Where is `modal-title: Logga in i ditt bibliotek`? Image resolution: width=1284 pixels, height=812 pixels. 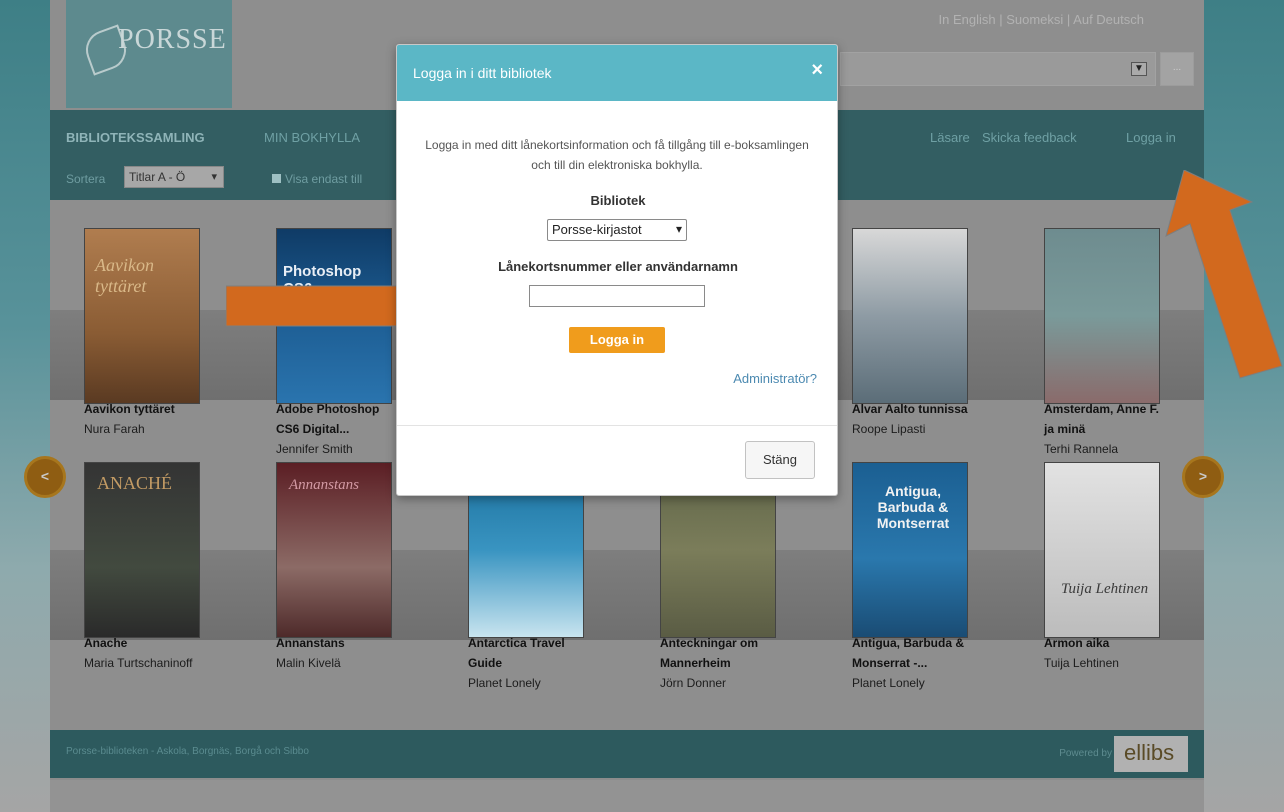
modal-title: Logga in i ditt bibliotek is located at coordinates (482, 73).